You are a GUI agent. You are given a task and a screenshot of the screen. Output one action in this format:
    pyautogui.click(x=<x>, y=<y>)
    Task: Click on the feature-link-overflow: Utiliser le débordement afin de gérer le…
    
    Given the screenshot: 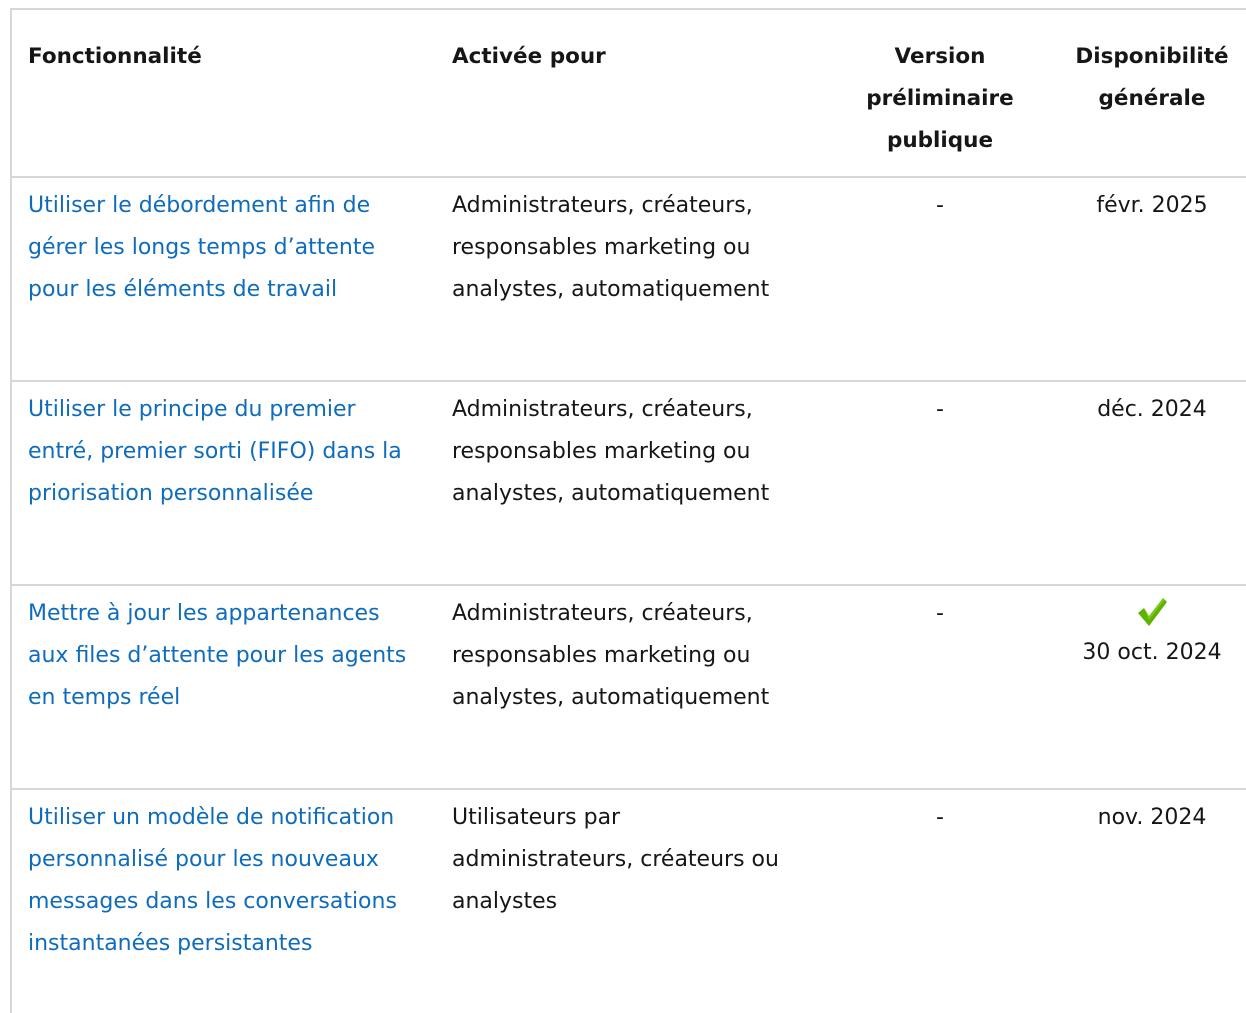 What is the action you would take?
    pyautogui.click(x=201, y=247)
    